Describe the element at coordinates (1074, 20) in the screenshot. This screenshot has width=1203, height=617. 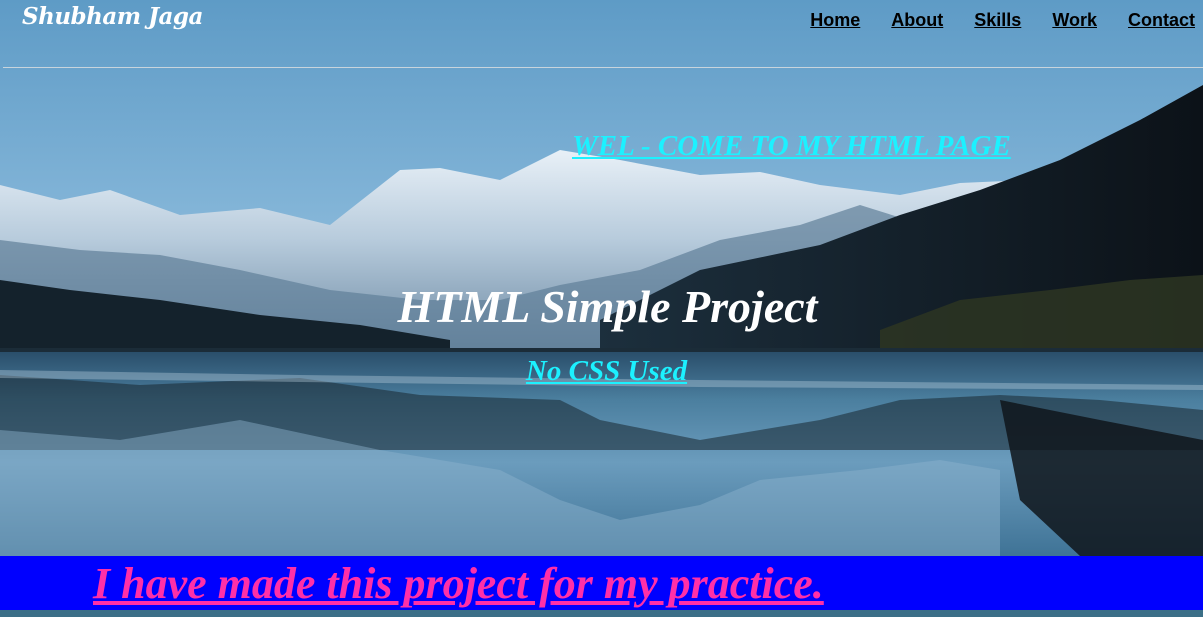
I see `nav-link-work: Work` at that location.